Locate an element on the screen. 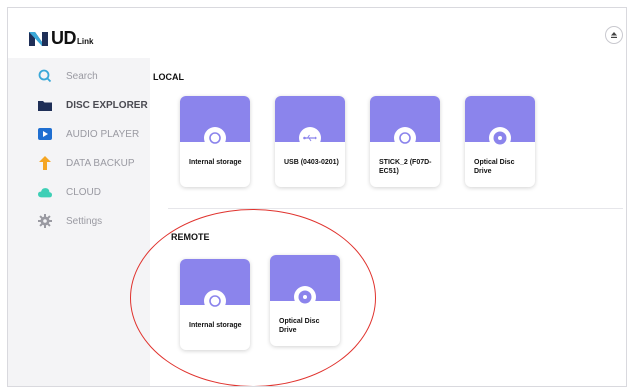 Image resolution: width=634 pixels, height=389 pixels. logo-subtext: Link is located at coordinates (85, 41).